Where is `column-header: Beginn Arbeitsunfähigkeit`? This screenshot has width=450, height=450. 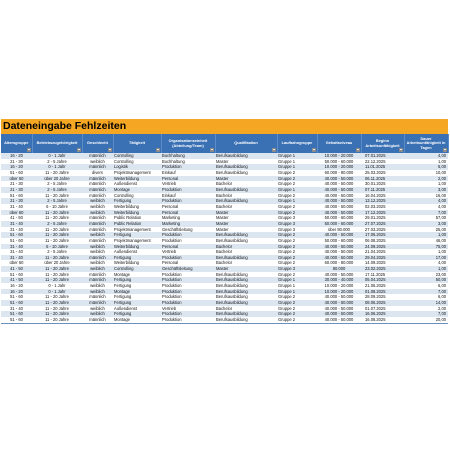 column-header: Beginn Arbeitsunfähigkeit is located at coordinates (383, 143).